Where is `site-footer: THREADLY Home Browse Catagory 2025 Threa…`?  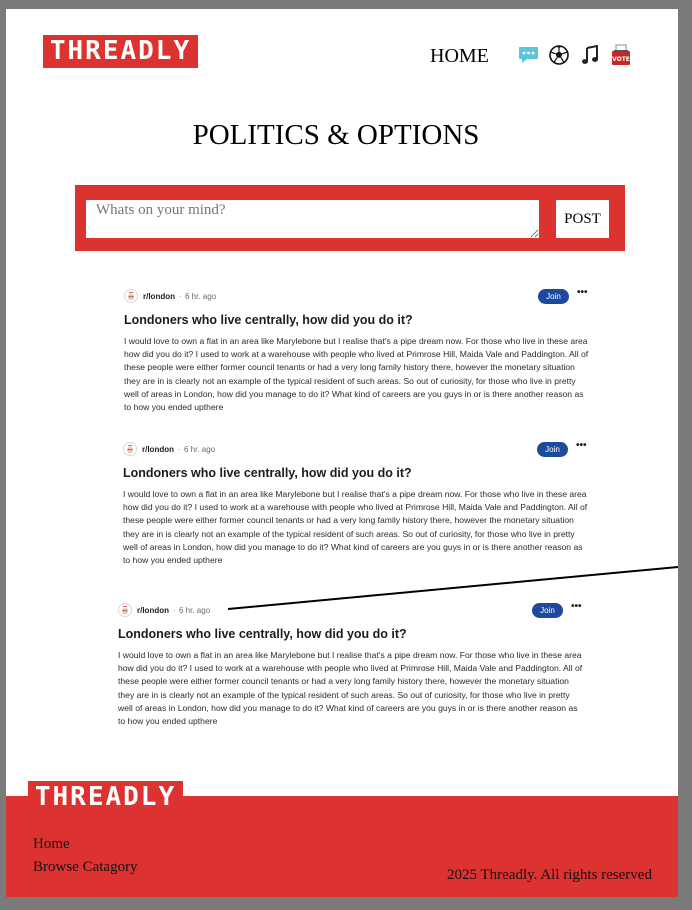 site-footer: THREADLY Home Browse Catagory 2025 Threa… is located at coordinates (342, 839).